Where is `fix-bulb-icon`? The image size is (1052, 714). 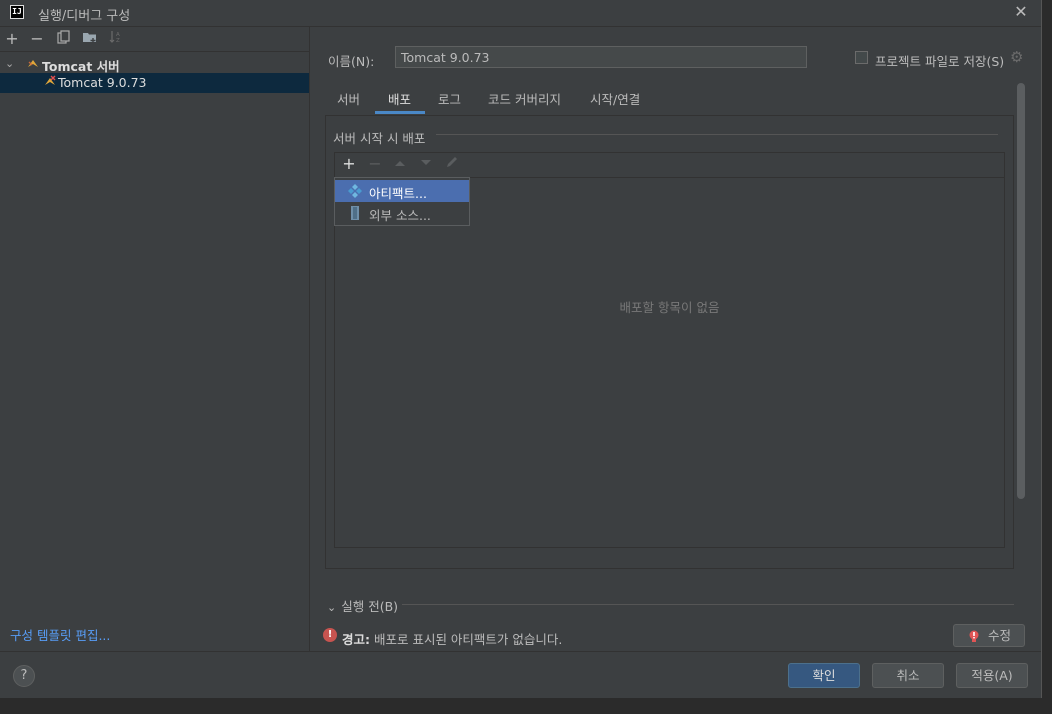 fix-bulb-icon is located at coordinates (974, 636).